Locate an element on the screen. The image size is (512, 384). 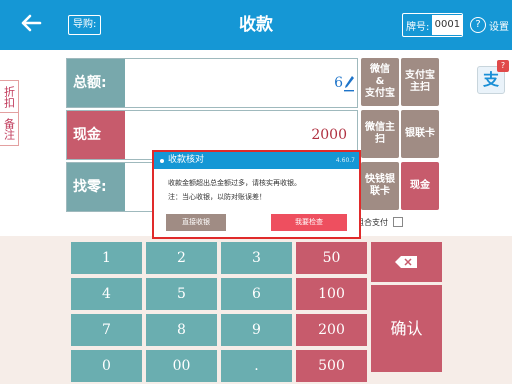
direct-checkout-button: 直接收银 is located at coordinates (196, 222).